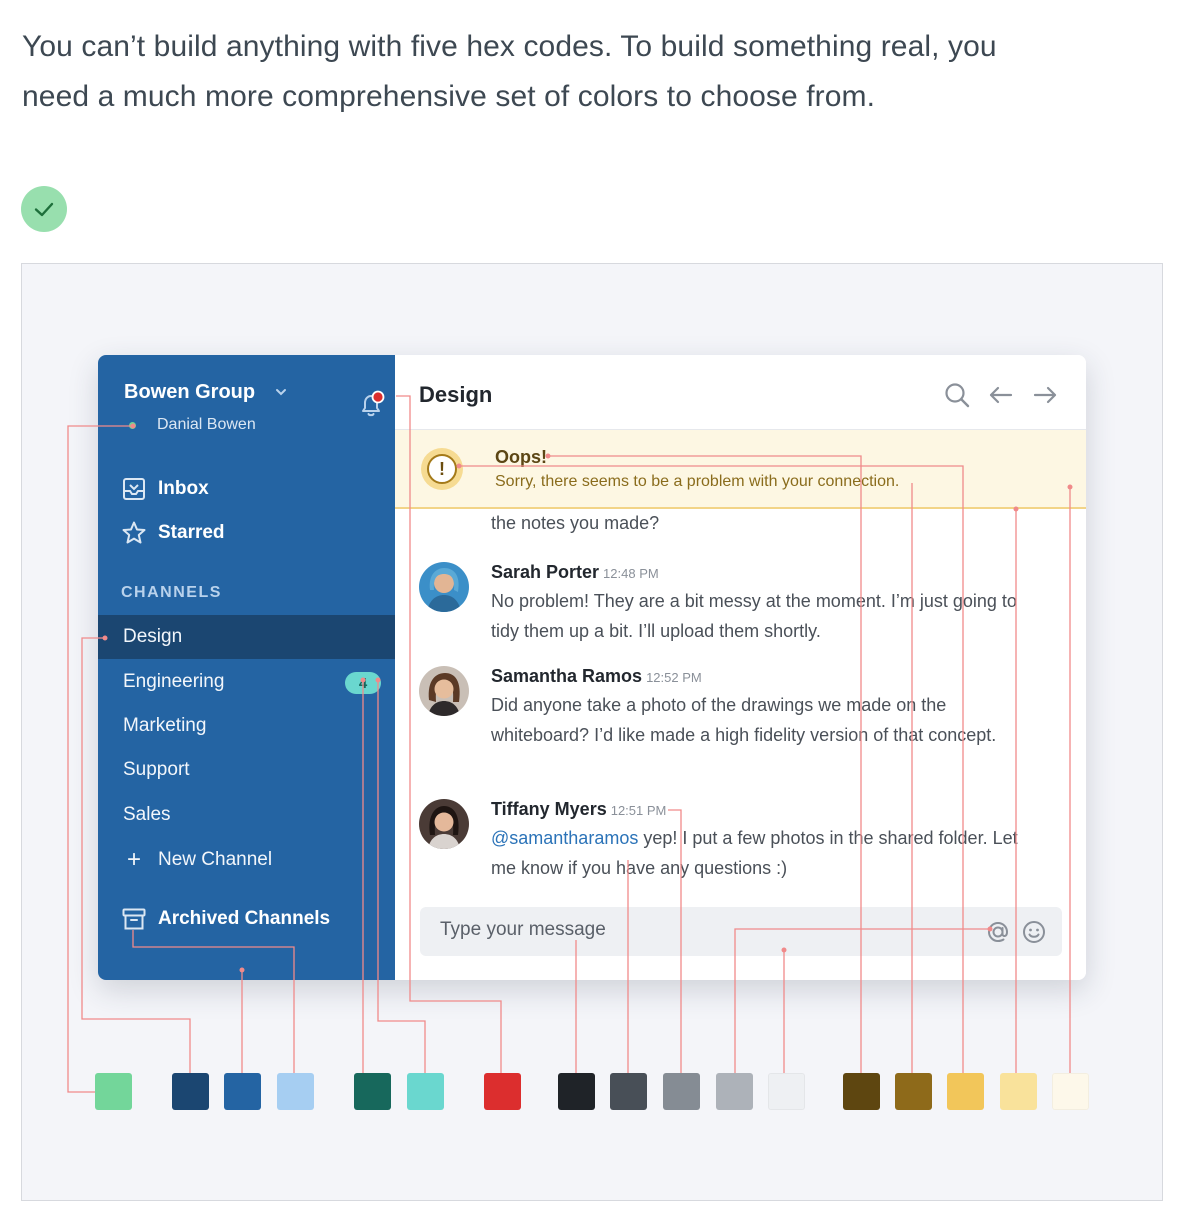 The height and width of the screenshot is (1218, 1184). What do you see at coordinates (171, 592) in the screenshot?
I see `channels-header: CHANNELS` at bounding box center [171, 592].